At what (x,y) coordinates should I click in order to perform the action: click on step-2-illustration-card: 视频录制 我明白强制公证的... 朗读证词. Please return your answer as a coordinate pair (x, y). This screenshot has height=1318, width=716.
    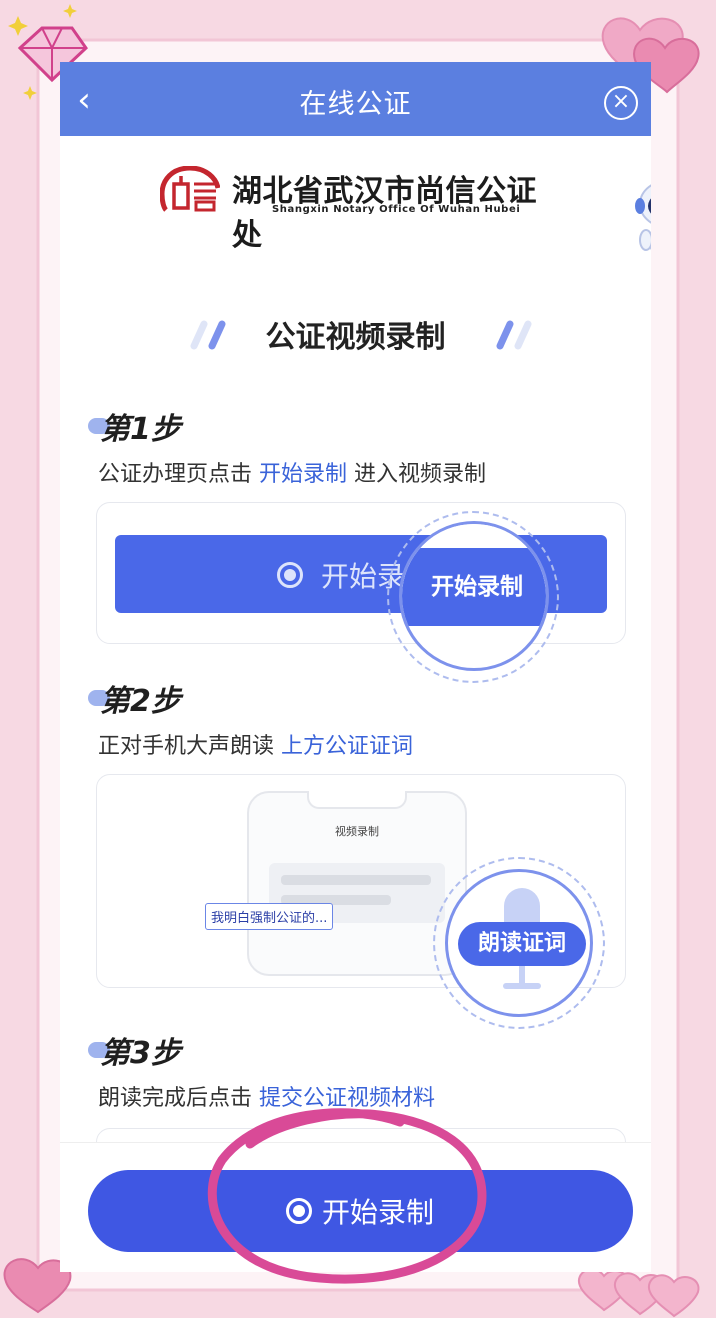
    Looking at the image, I should click on (361, 901).